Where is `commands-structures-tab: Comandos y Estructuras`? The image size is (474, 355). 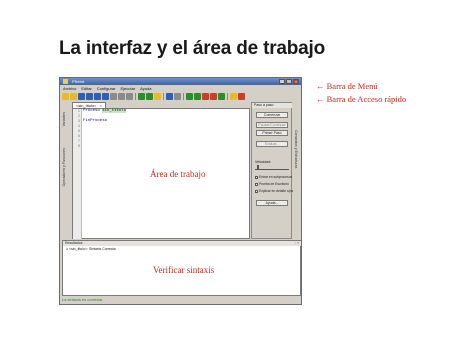
commands-structures-tab: Comandos y Estructuras is located at coordinates (296, 149).